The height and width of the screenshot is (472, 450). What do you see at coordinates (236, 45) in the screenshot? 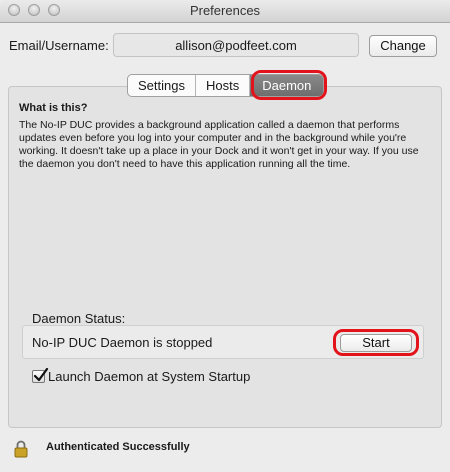
I see `email-field: allison@podfeet.com` at bounding box center [236, 45].